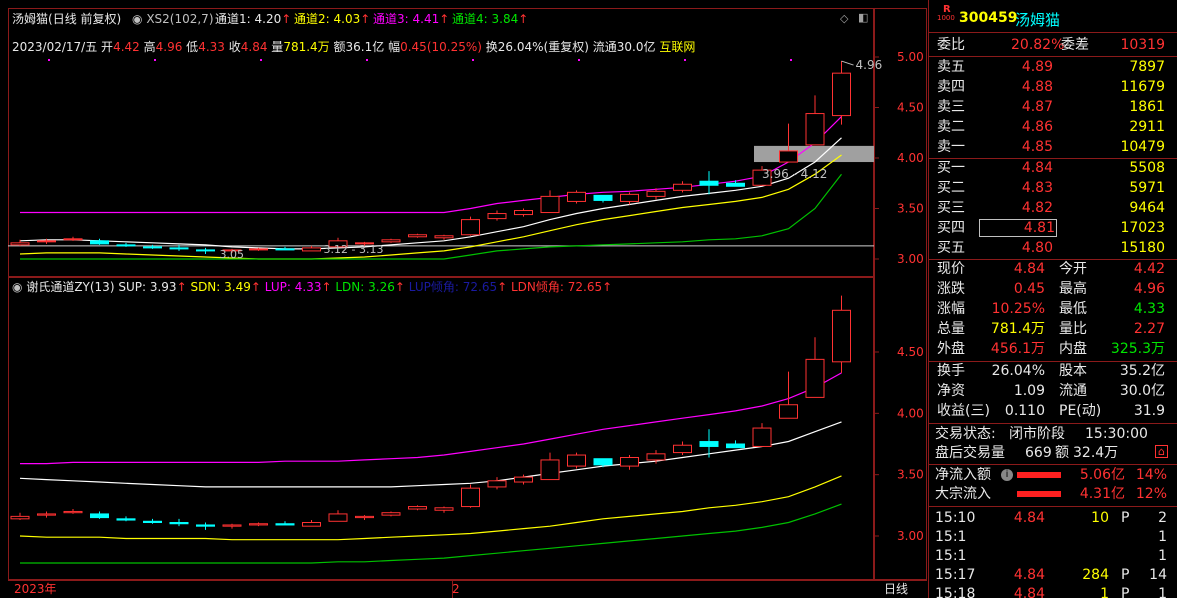 The width and height of the screenshot is (1177, 598). Describe the element at coordinates (1051, 349) in the screenshot. I see `quote-stat-row: 外盘 456.1万 内盘 325.3万` at that location.